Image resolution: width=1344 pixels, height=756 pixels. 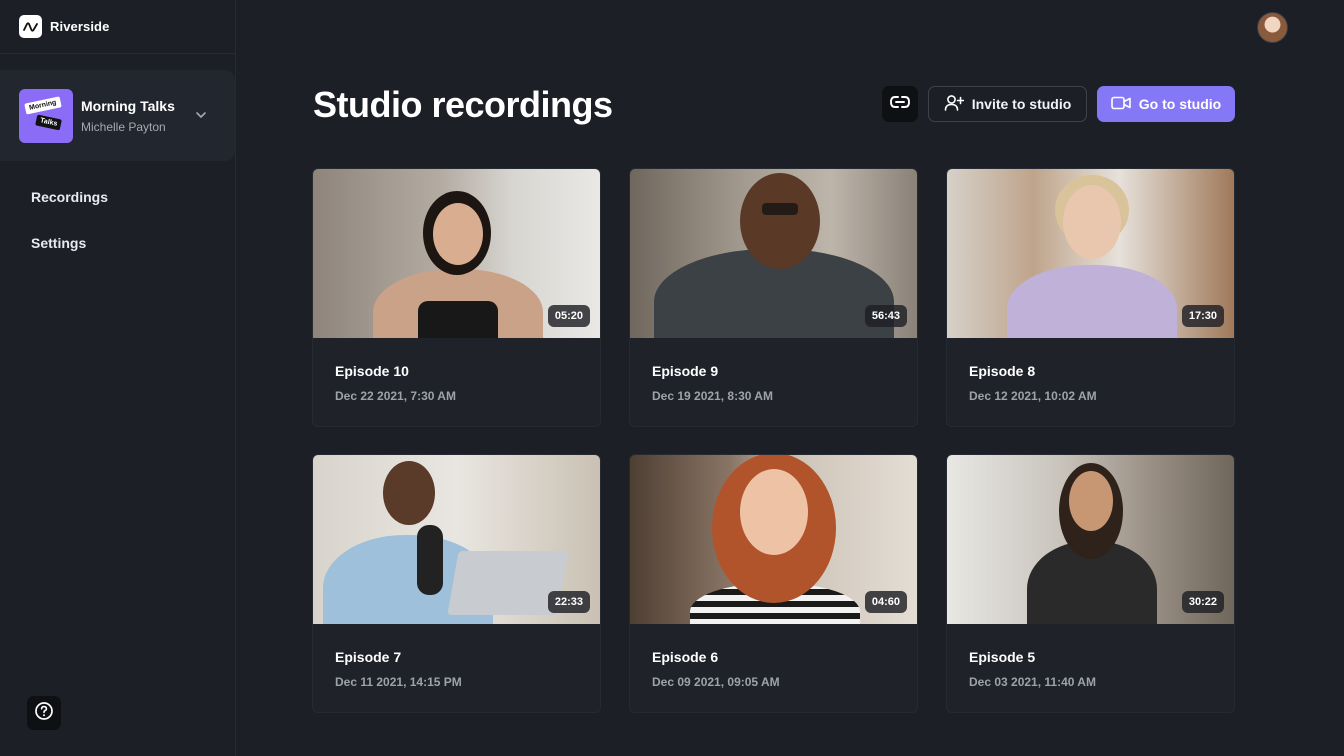 I want to click on recording-title: Episode 7, so click(x=368, y=657).